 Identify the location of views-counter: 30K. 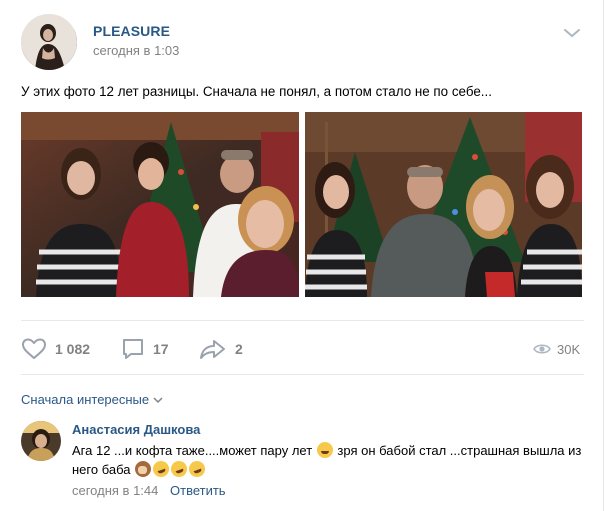
(556, 349).